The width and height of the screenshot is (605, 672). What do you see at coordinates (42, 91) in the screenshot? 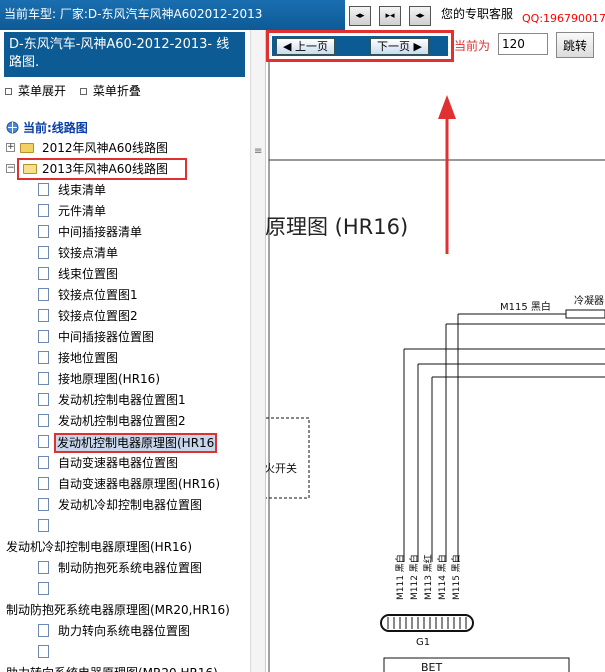
I see `expand-all-label: 菜单展开` at bounding box center [42, 91].